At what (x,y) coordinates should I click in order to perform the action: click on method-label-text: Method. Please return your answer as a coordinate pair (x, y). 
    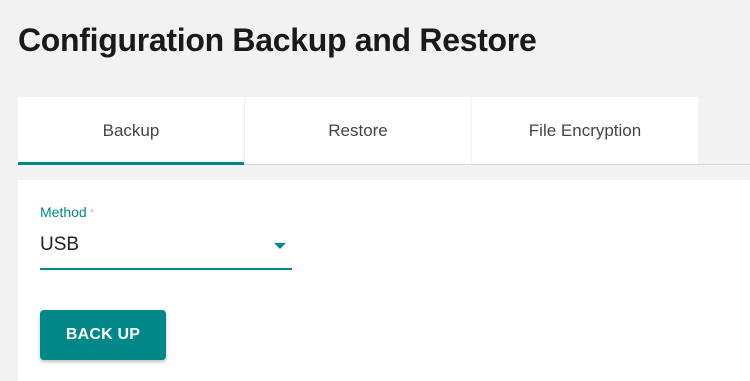
    Looking at the image, I should click on (63, 212).